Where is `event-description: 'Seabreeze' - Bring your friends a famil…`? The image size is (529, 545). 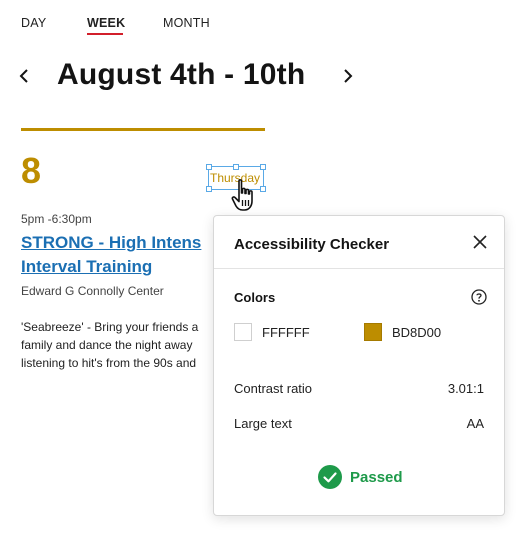 event-description: 'Seabreeze' - Bring your friends a famil… is located at coordinates (121, 345).